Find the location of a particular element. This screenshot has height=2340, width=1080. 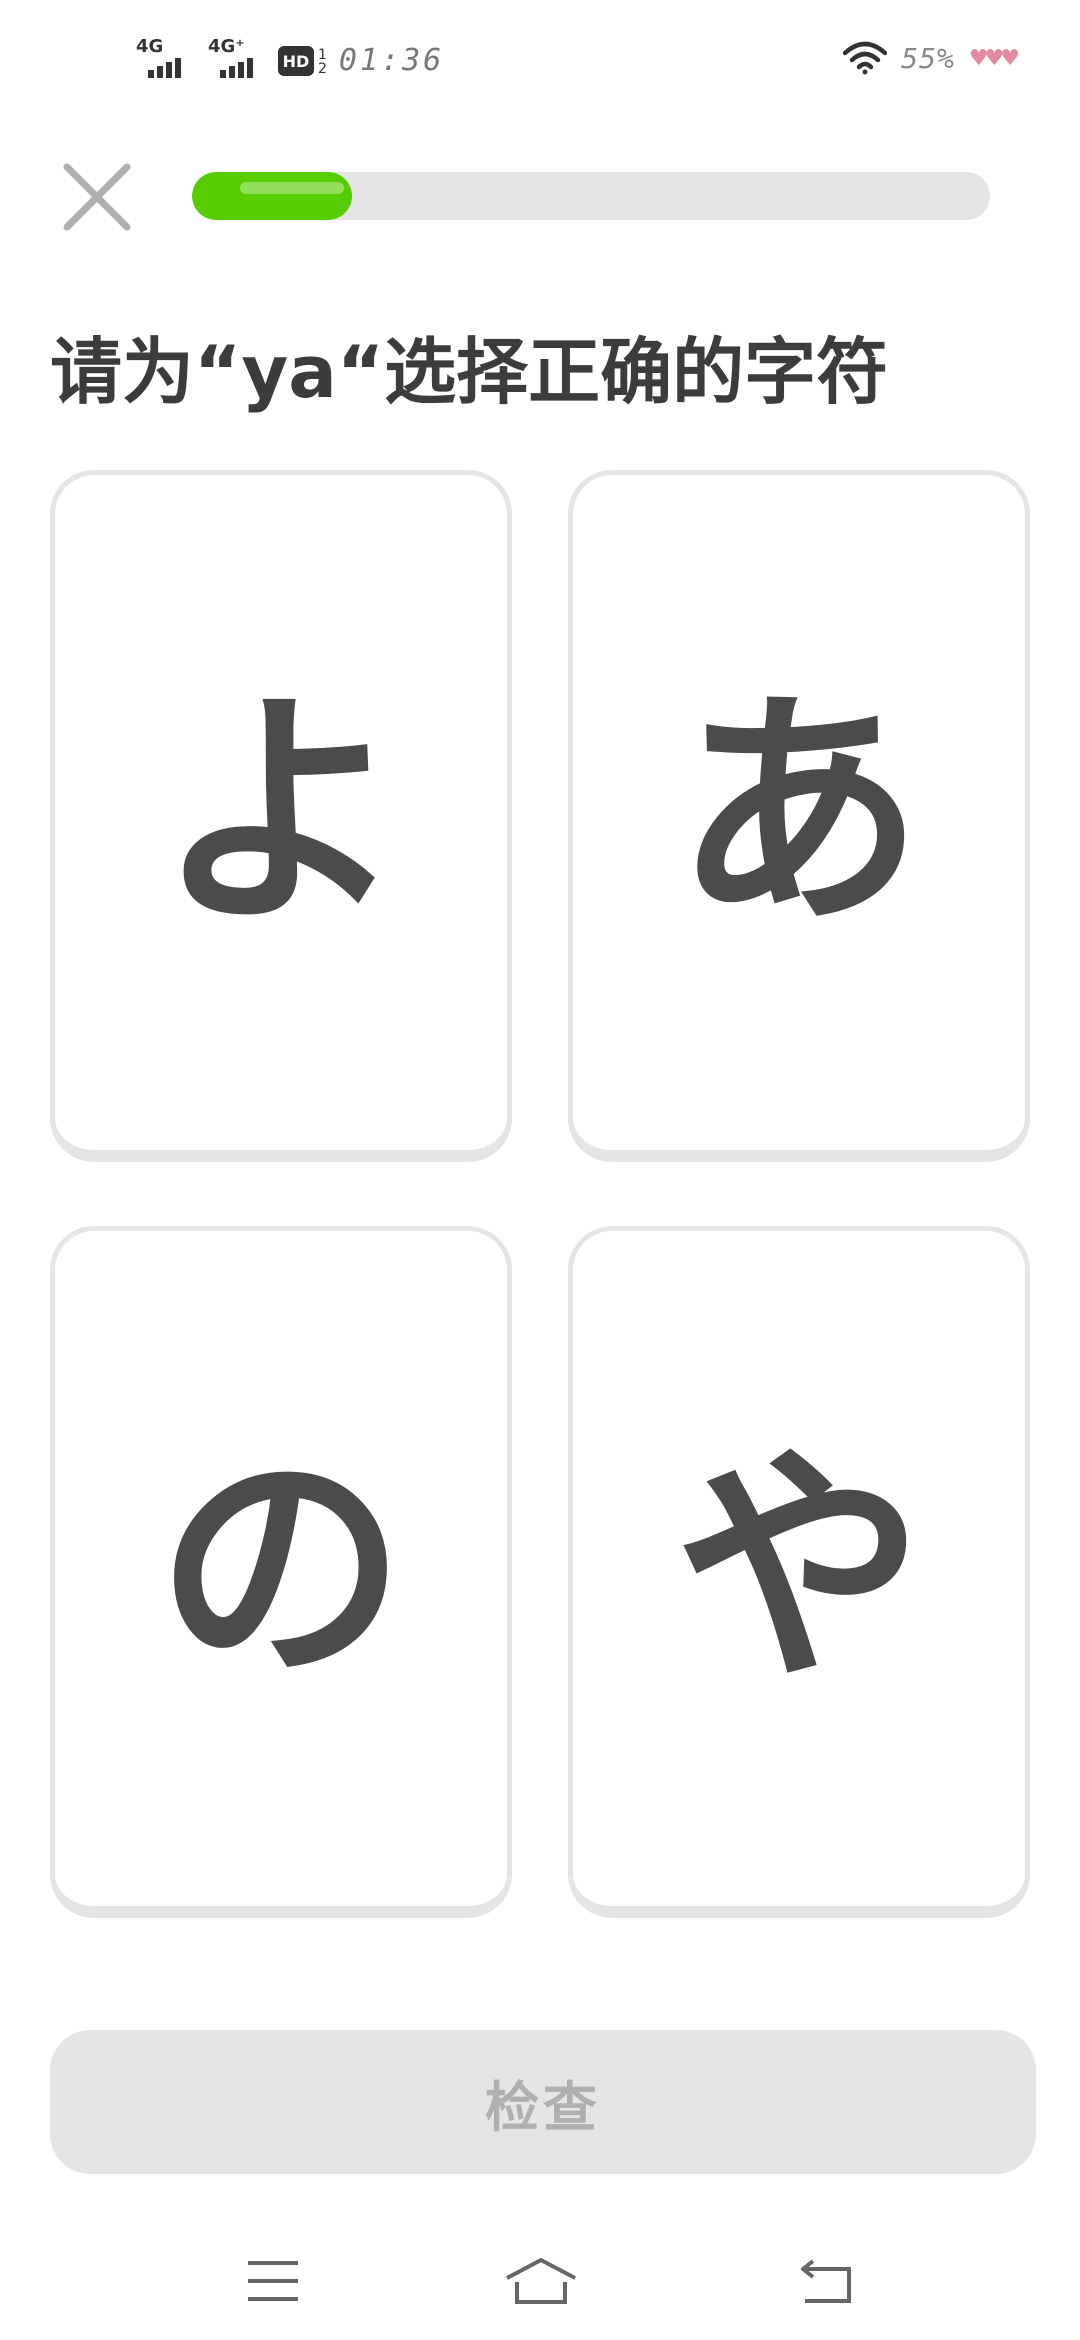

network-type-2: 4G⁺ is located at coordinates (226, 46).